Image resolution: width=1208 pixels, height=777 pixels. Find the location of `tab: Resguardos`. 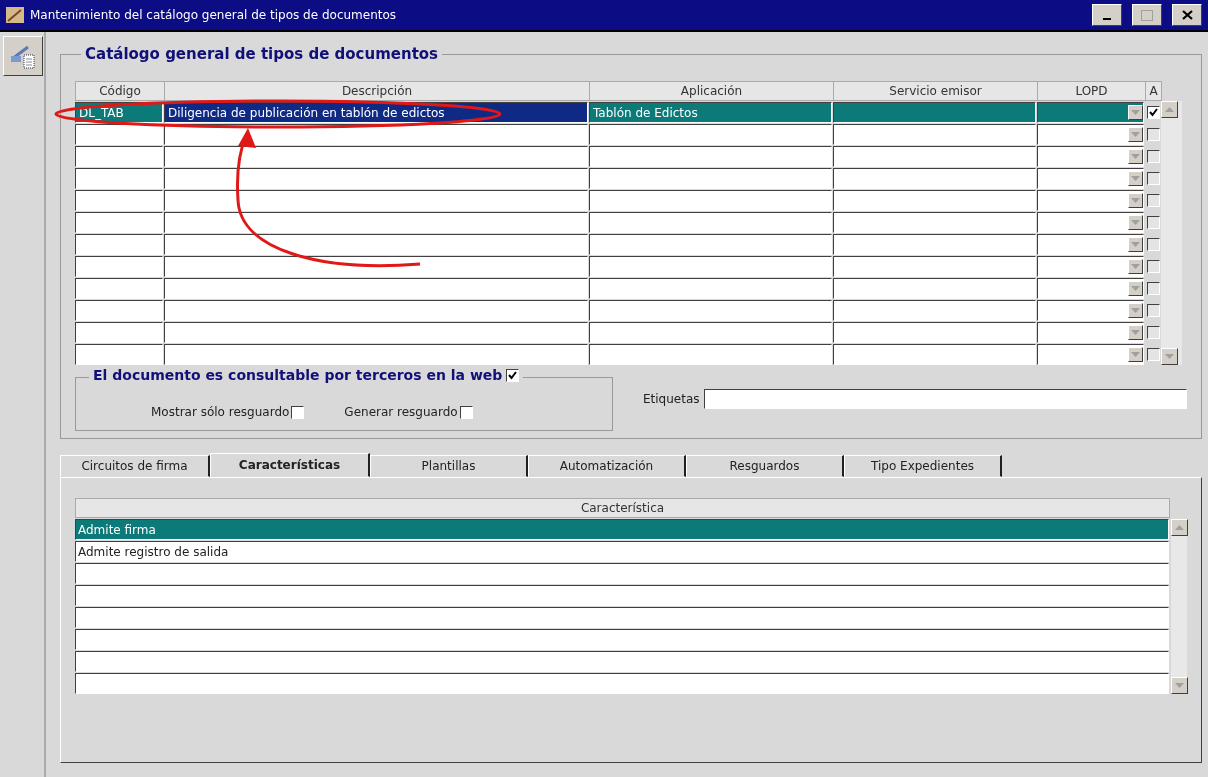

tab: Resguardos is located at coordinates (765, 466).